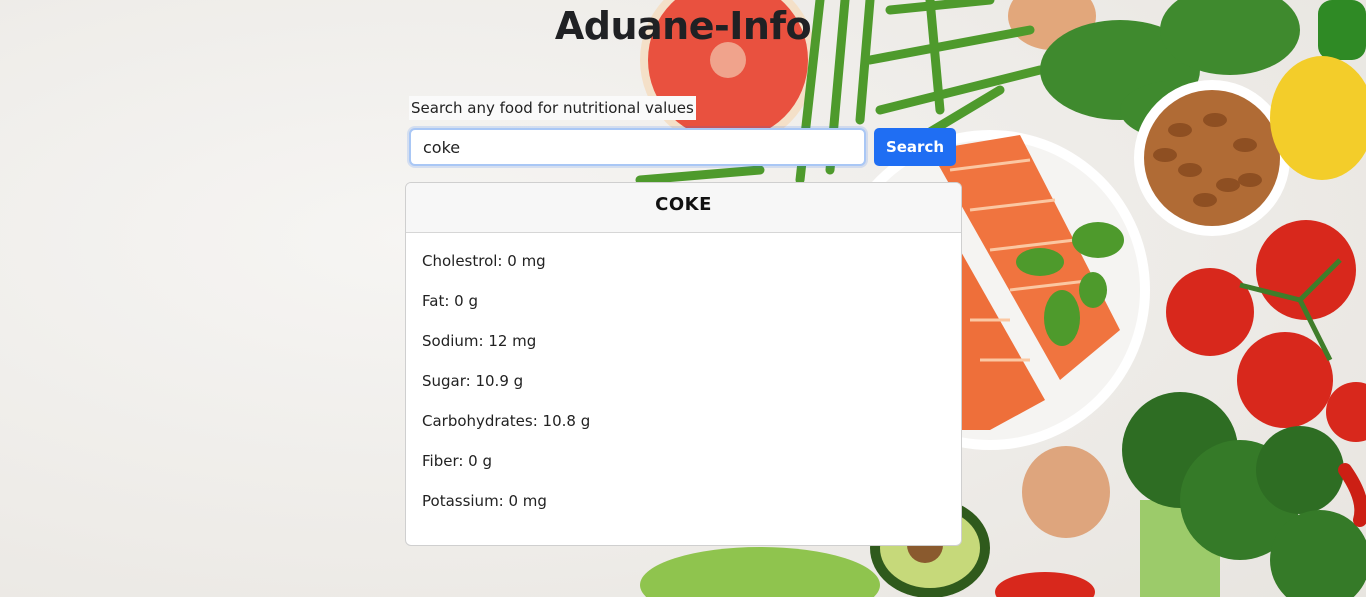  What do you see at coordinates (484, 501) in the screenshot?
I see `nutrient-item-potassium: Potassium: 0 mg` at bounding box center [484, 501].